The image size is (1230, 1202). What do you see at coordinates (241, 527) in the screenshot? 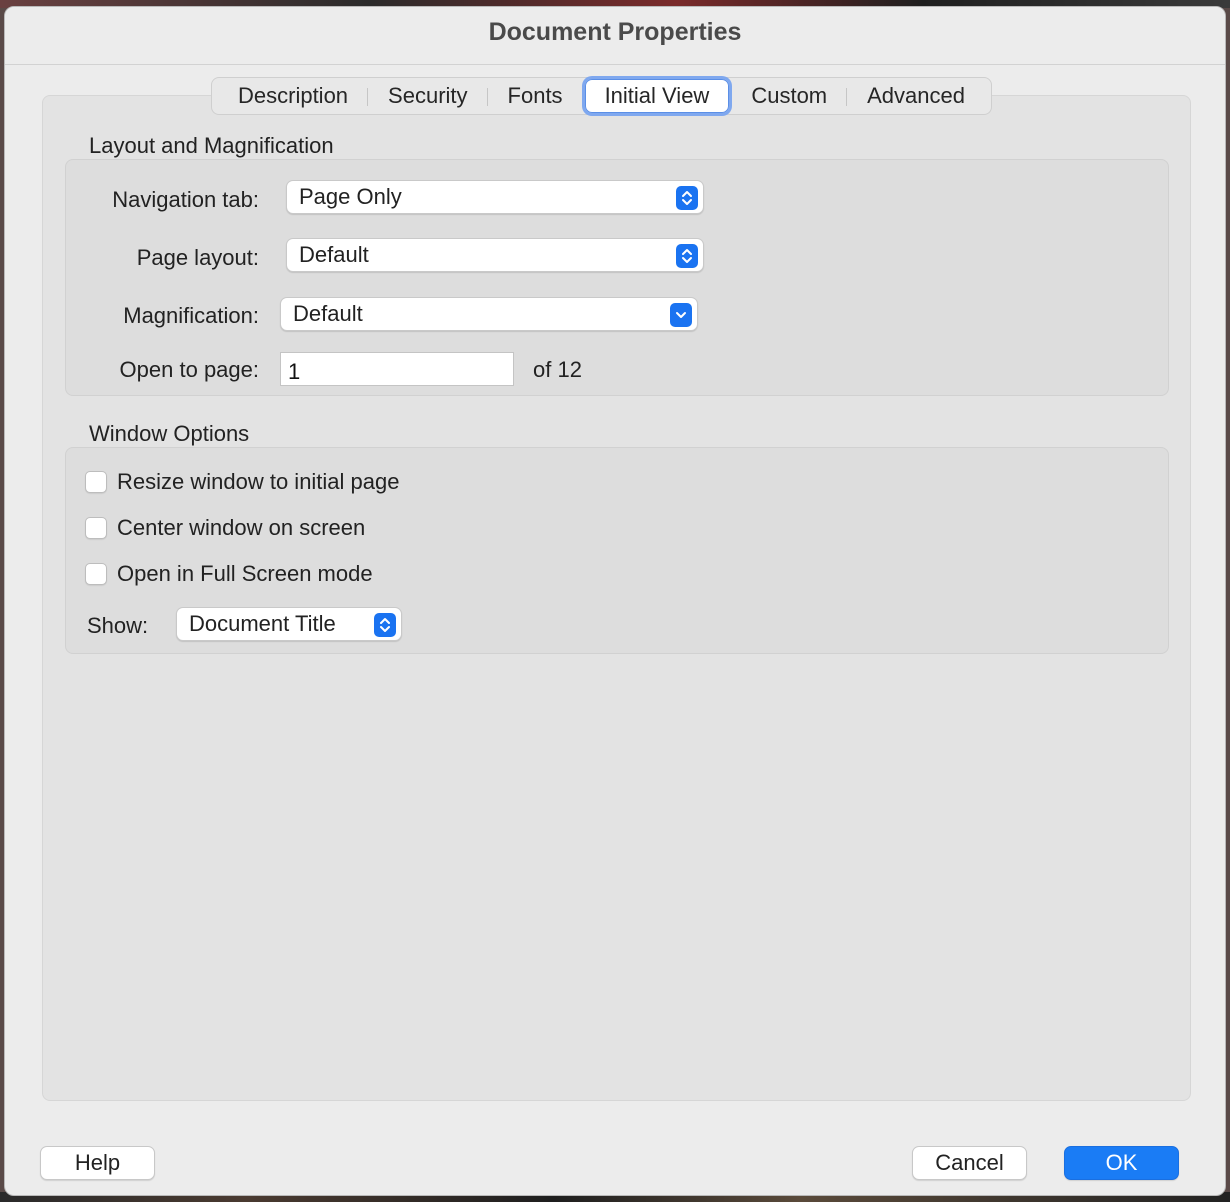
I see `center-window-label: Center window on screen` at bounding box center [241, 527].